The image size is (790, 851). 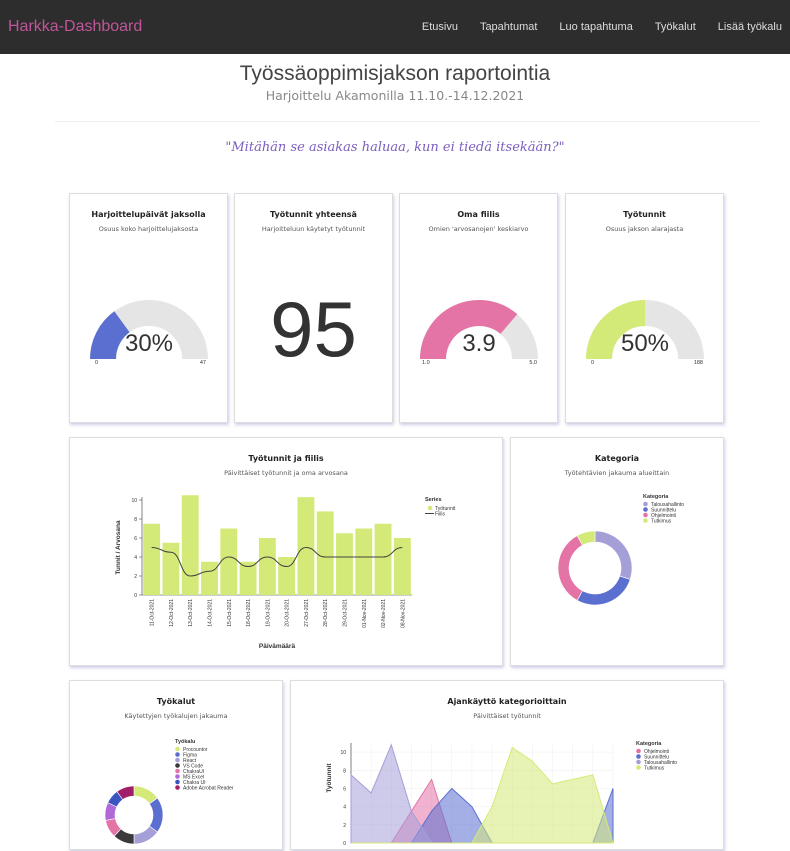 What do you see at coordinates (249, 613) in the screenshot?
I see `x-tick-label: 18-Oct-2021` at bounding box center [249, 613].